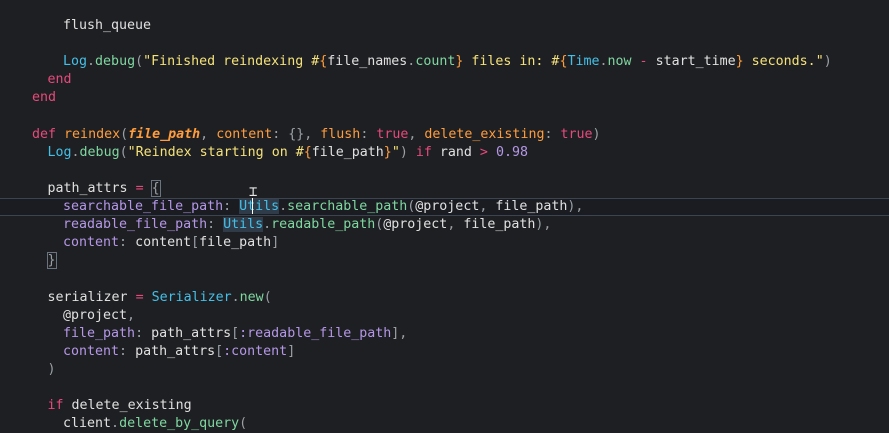 The width and height of the screenshot is (889, 433). Describe the element at coordinates (444, 188) in the screenshot. I see `code-line: path_attrs = {` at that location.